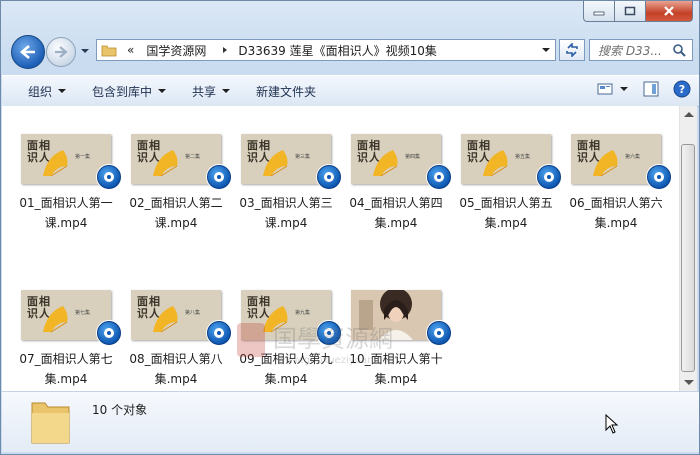 This screenshot has width=700, height=455. What do you see at coordinates (130, 50) in the screenshot?
I see `breadcrumb-overflow: «` at bounding box center [130, 50].